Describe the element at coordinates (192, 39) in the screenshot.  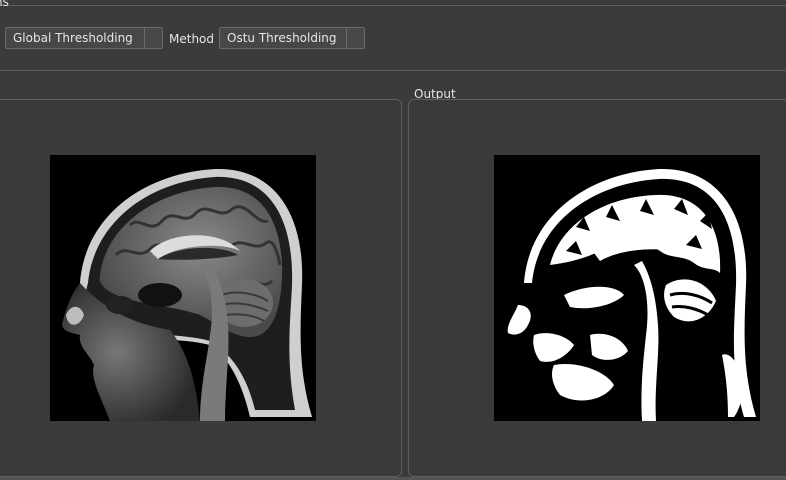
I see `method-label: Method` at that location.